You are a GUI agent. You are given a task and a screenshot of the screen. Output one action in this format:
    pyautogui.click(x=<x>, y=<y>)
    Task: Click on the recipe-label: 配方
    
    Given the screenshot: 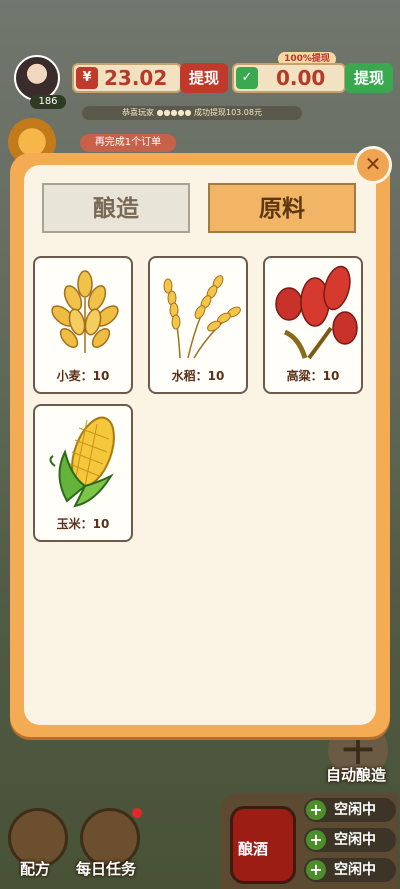 What is the action you would take?
    pyautogui.click(x=35, y=869)
    